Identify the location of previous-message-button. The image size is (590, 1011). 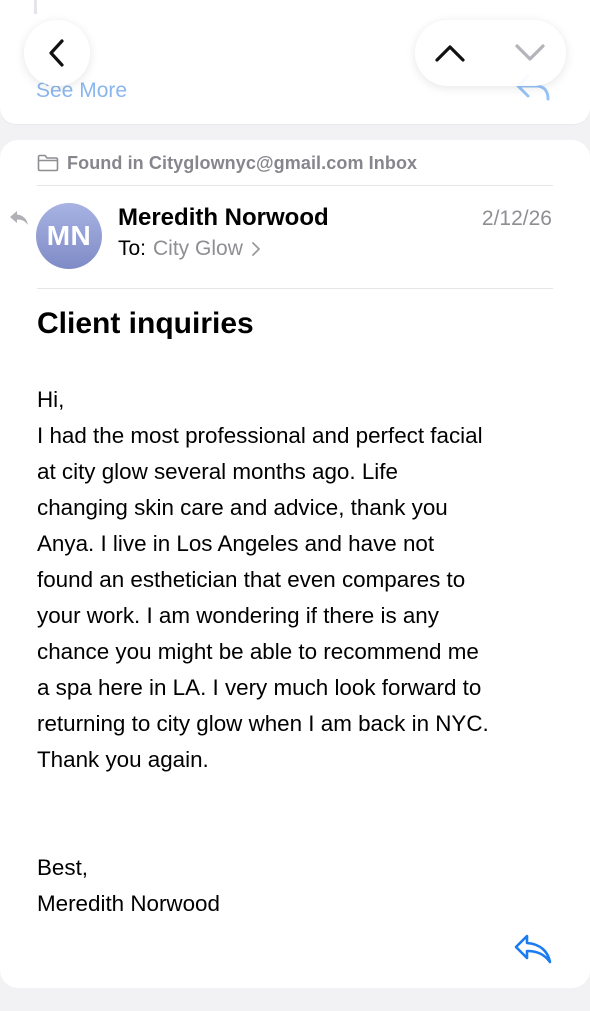
(450, 53).